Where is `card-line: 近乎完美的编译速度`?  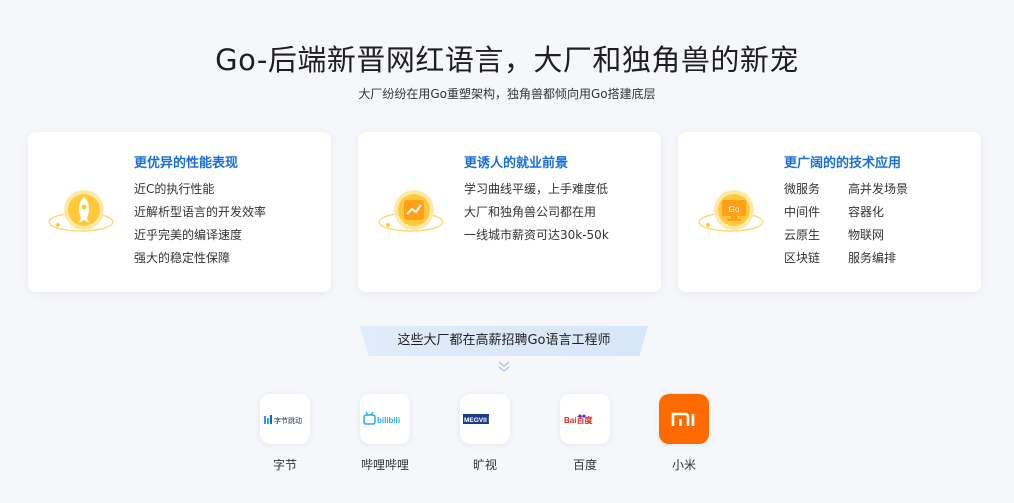
card-line: 近乎完美的编译速度 is located at coordinates (188, 235).